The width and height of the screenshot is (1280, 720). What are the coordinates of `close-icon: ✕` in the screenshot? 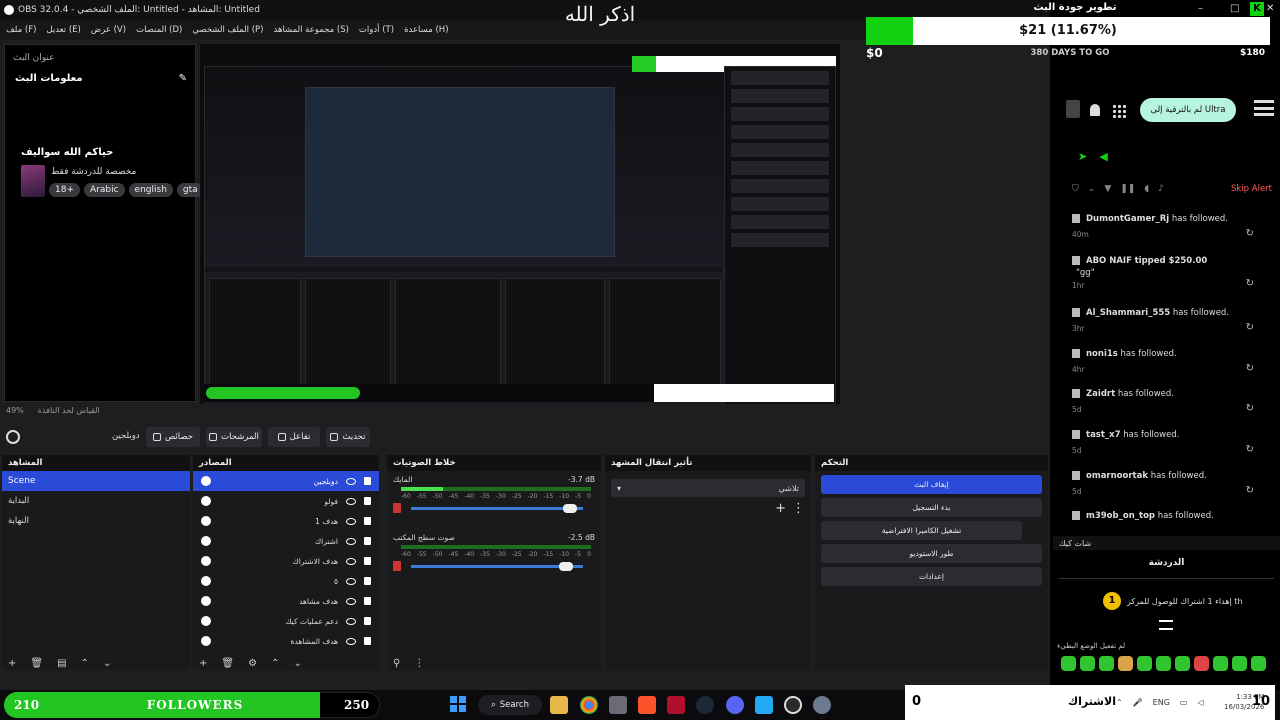 It's located at (1270, 8).